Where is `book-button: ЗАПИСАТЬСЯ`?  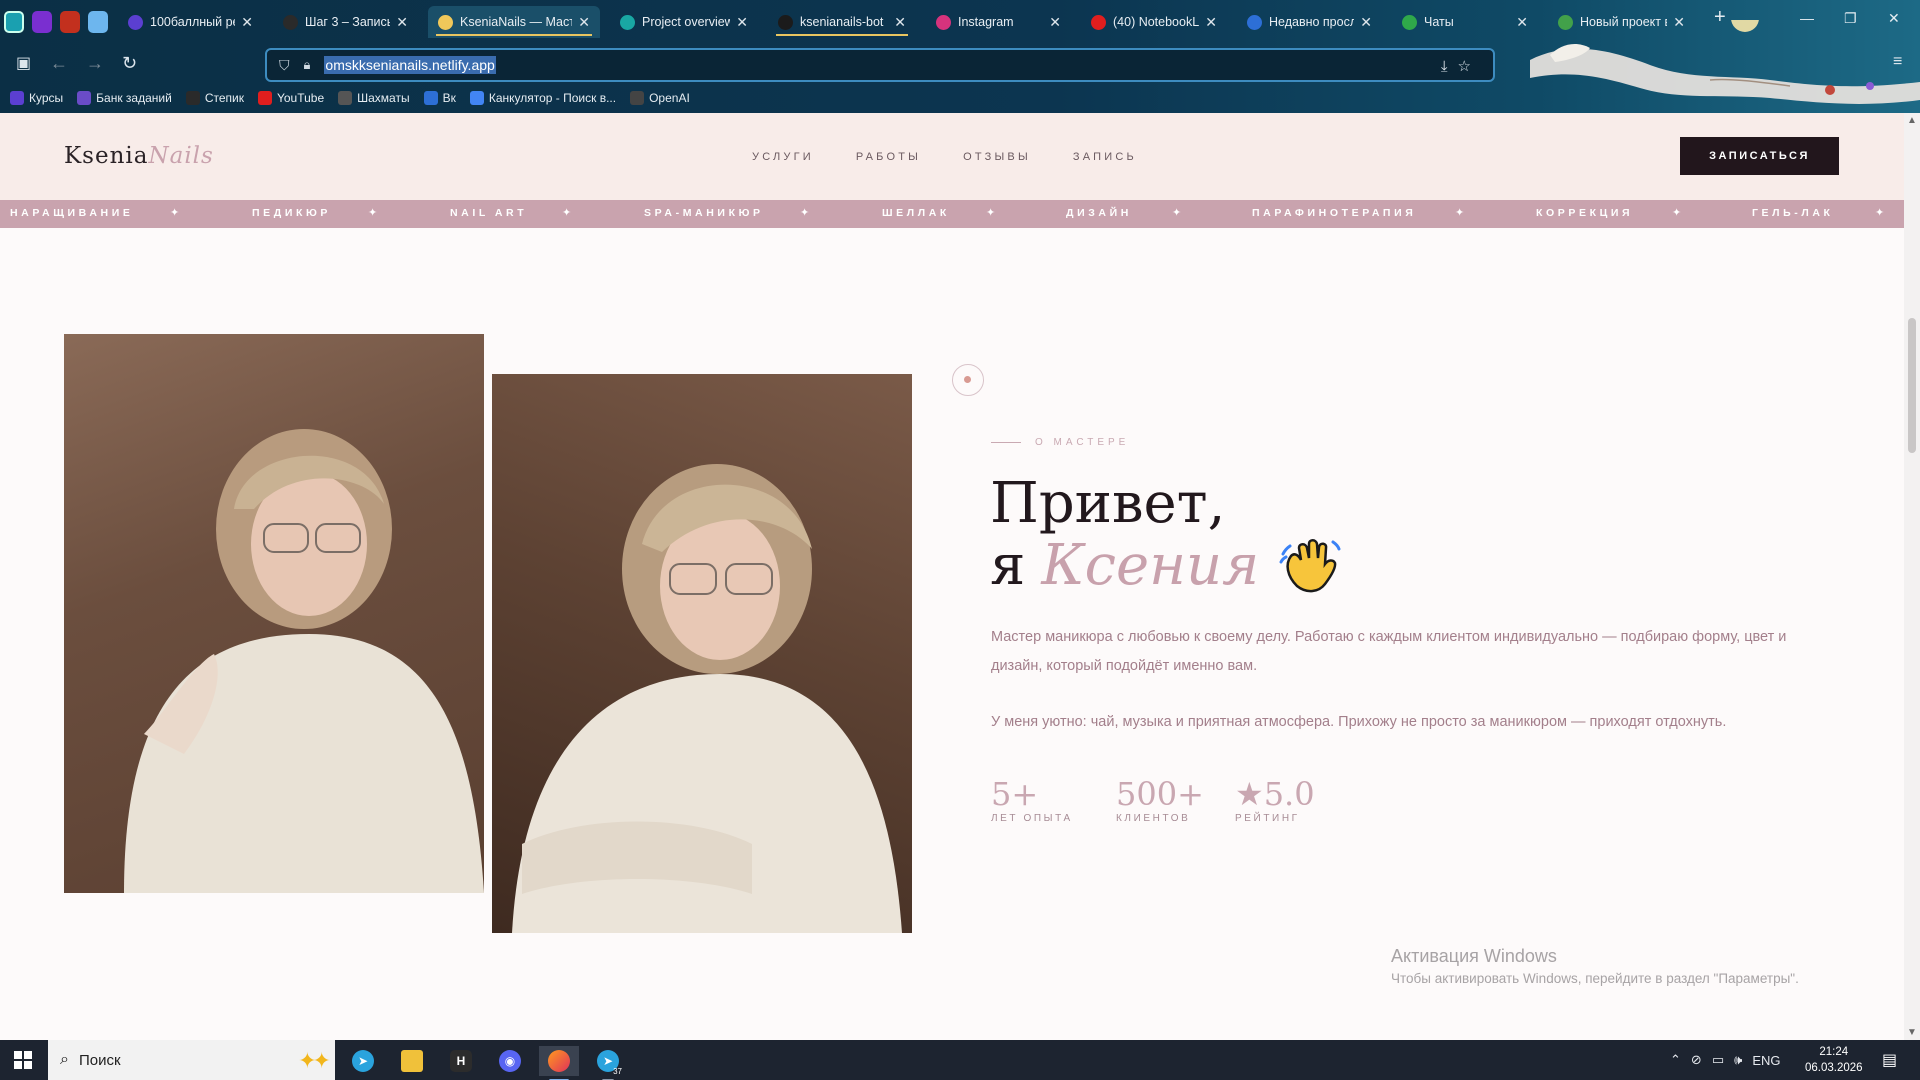
book-button: ЗАПИСАТЬСЯ is located at coordinates (1759, 156).